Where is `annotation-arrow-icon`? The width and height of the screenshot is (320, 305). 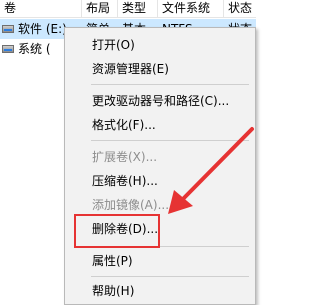 annotation-arrow-icon is located at coordinates (211, 170).